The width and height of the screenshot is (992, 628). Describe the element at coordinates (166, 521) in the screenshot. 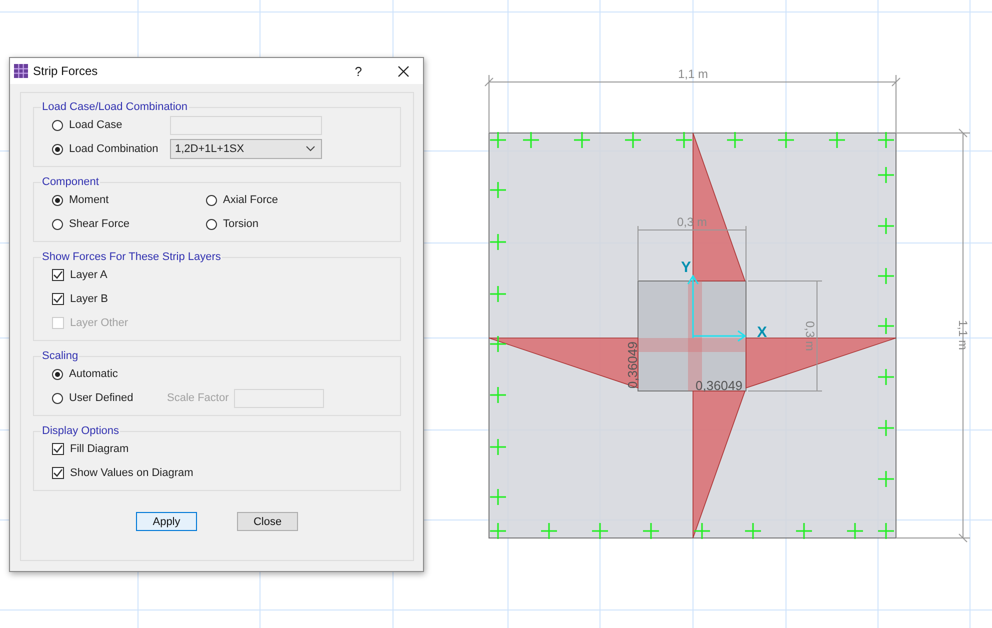

I see `apply-button: Apply` at that location.